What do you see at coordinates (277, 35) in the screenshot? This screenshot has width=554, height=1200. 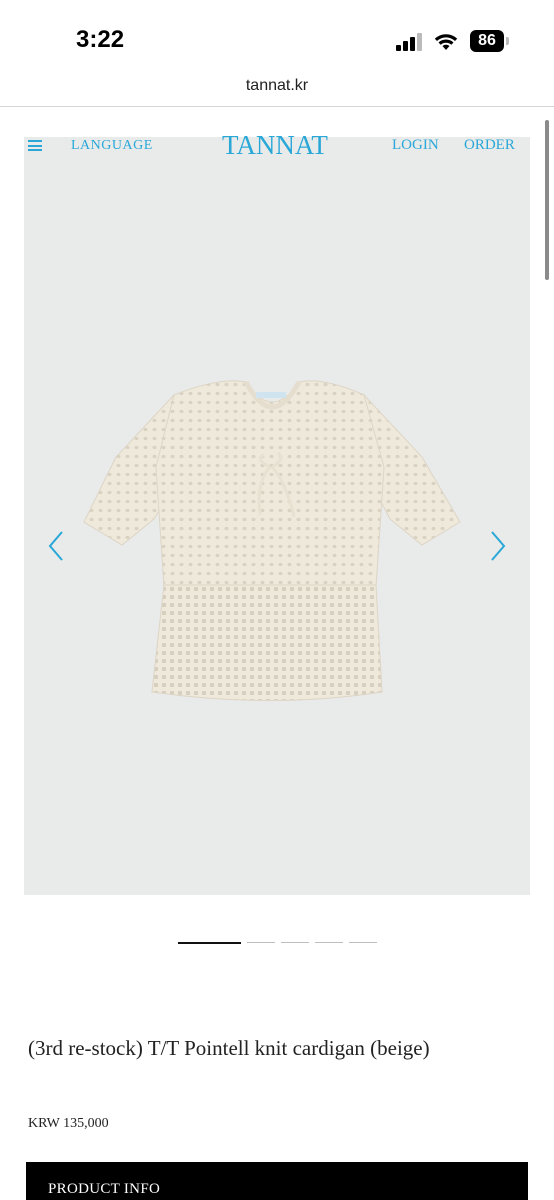 I see `status-bar: 3:22 86` at bounding box center [277, 35].